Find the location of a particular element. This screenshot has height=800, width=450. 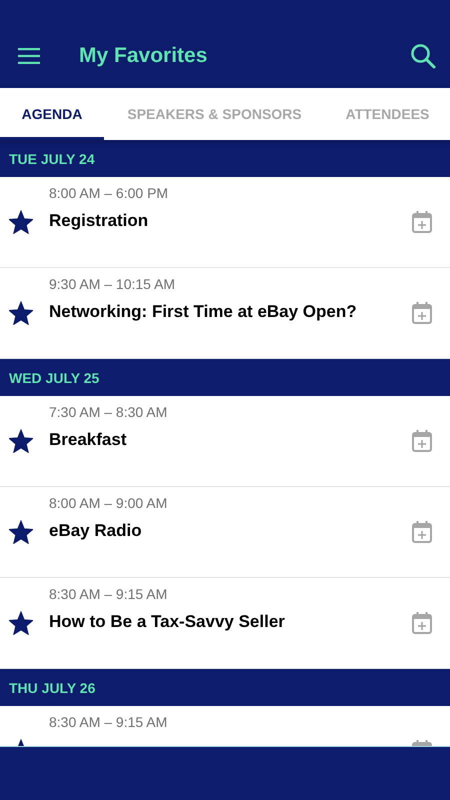

session-item: 8:00 AM – 9:00 AM eBay Radio is located at coordinates (225, 532).